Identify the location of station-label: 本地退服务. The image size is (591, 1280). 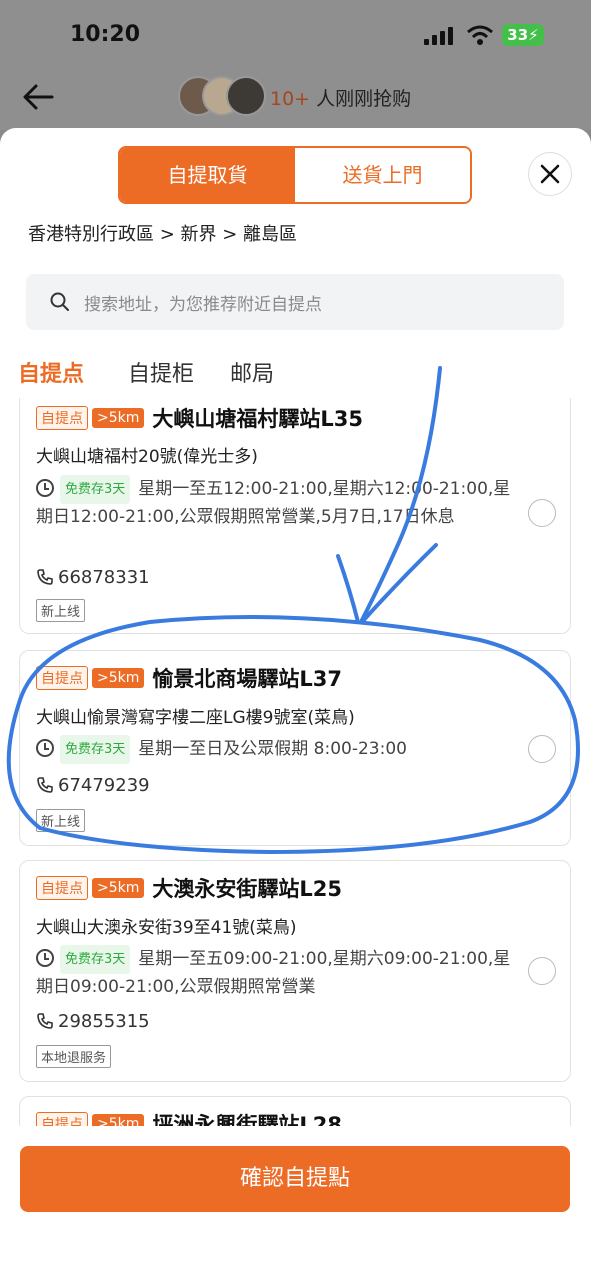
(74, 1056).